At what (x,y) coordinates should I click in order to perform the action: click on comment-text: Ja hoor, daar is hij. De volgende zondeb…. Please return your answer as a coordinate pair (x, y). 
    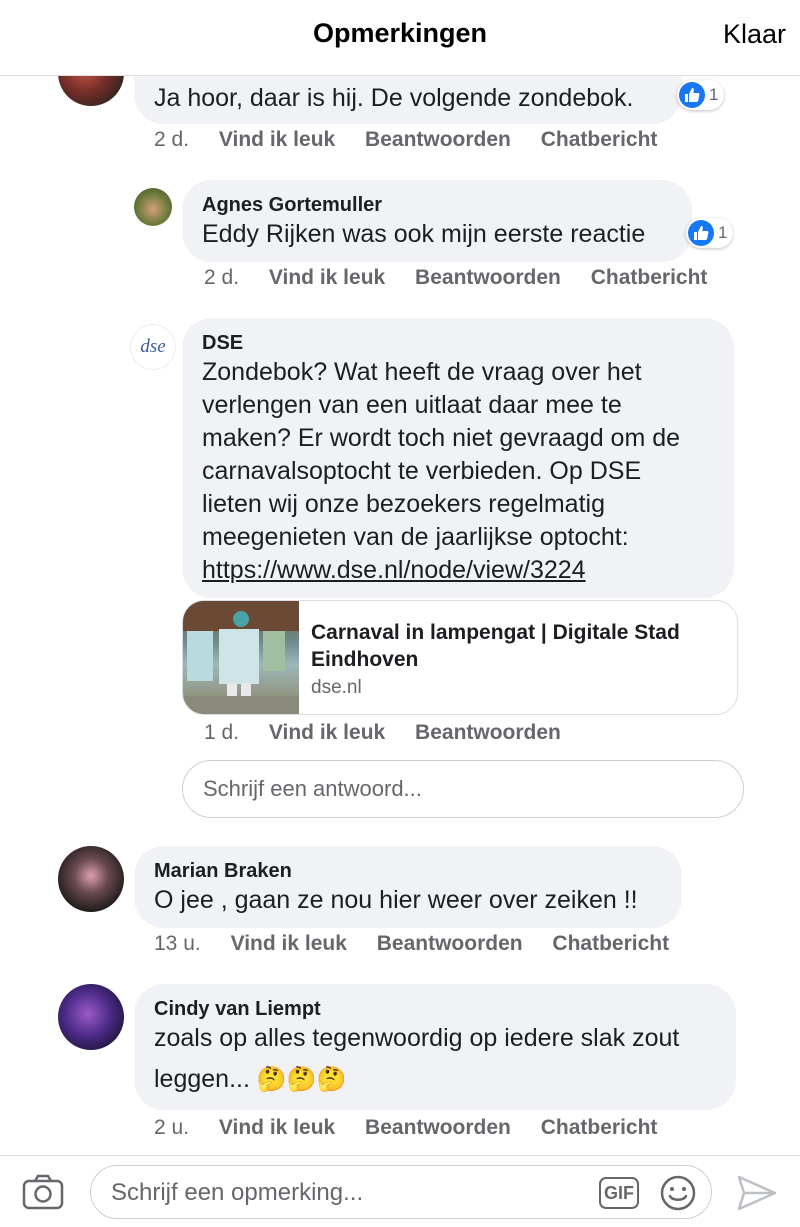
    Looking at the image, I should click on (394, 98).